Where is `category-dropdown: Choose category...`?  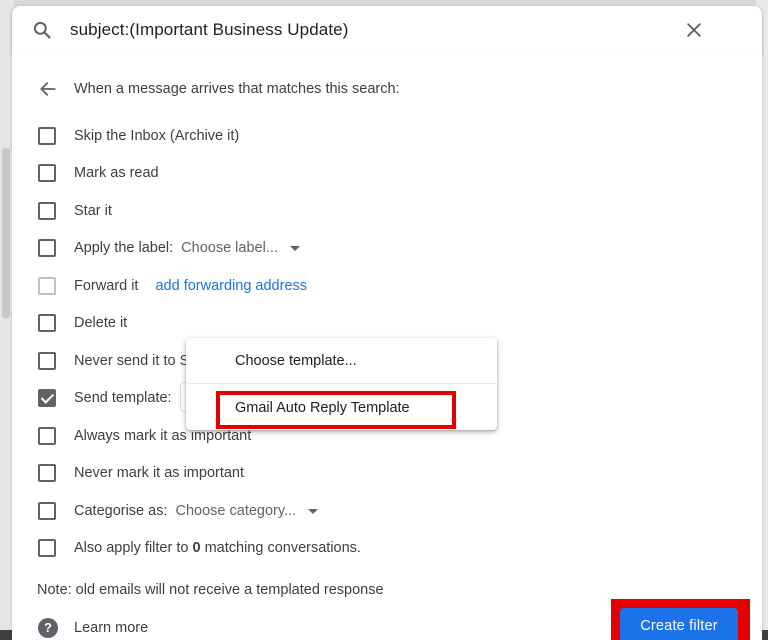
category-dropdown: Choose category... is located at coordinates (247, 511).